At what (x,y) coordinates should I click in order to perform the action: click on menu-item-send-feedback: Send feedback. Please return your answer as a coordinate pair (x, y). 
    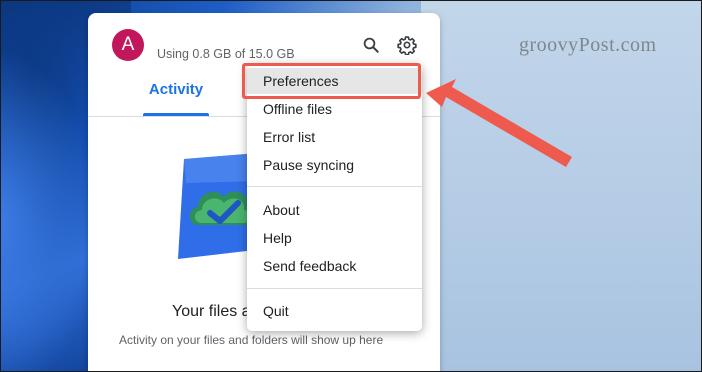
    Looking at the image, I should click on (334, 266).